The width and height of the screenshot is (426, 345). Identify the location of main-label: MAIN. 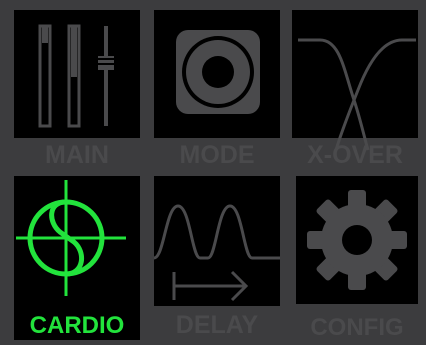
(77, 155).